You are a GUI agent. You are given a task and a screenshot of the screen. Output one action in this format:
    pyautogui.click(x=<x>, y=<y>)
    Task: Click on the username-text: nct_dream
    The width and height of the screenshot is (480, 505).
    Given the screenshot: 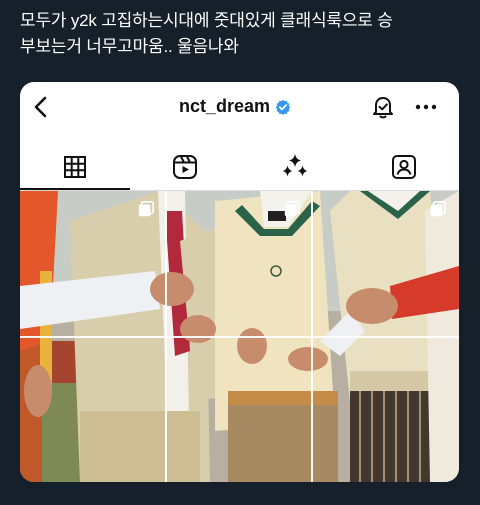 What is the action you would take?
    pyautogui.click(x=225, y=106)
    